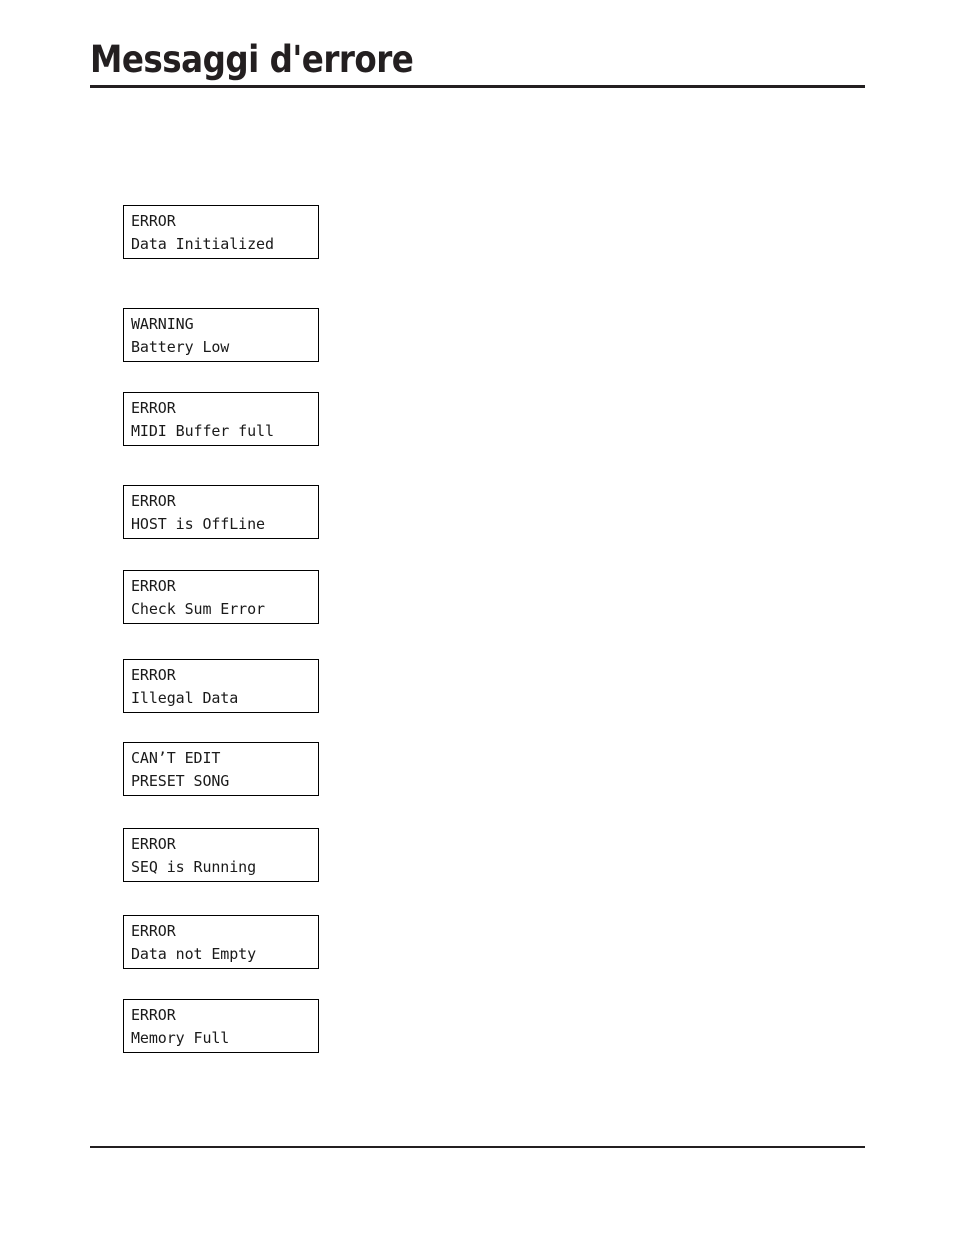 This screenshot has width=954, height=1235. I want to click on lcd-line-2: Battery Low, so click(180, 347).